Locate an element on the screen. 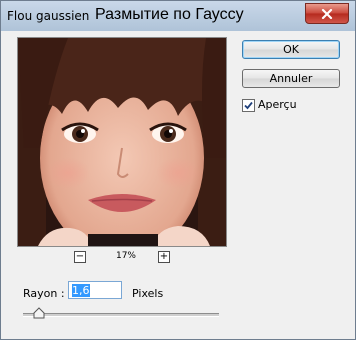 Image resolution: width=356 pixels, height=340 pixels. cancel-button: Annuler is located at coordinates (291, 78).